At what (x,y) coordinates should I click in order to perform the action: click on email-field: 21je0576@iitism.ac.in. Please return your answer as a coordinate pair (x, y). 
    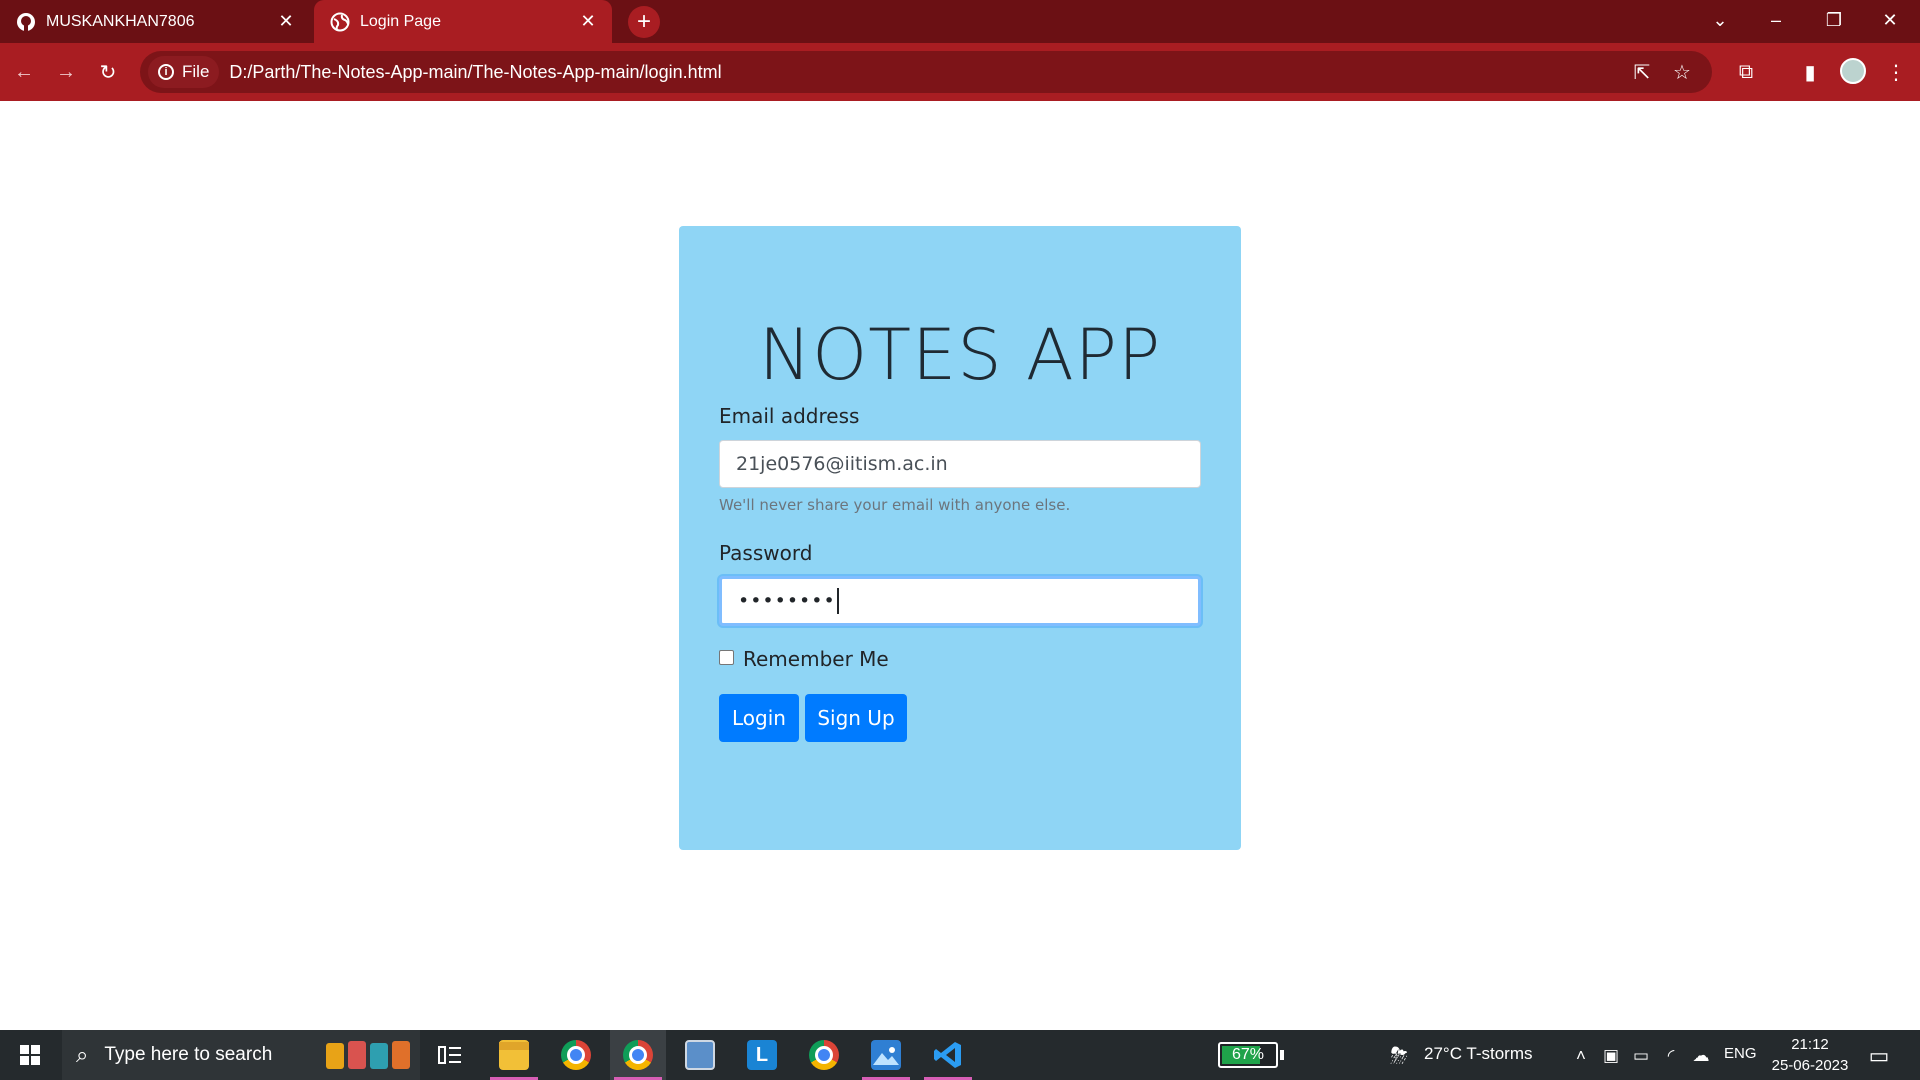
    Looking at the image, I should click on (960, 464).